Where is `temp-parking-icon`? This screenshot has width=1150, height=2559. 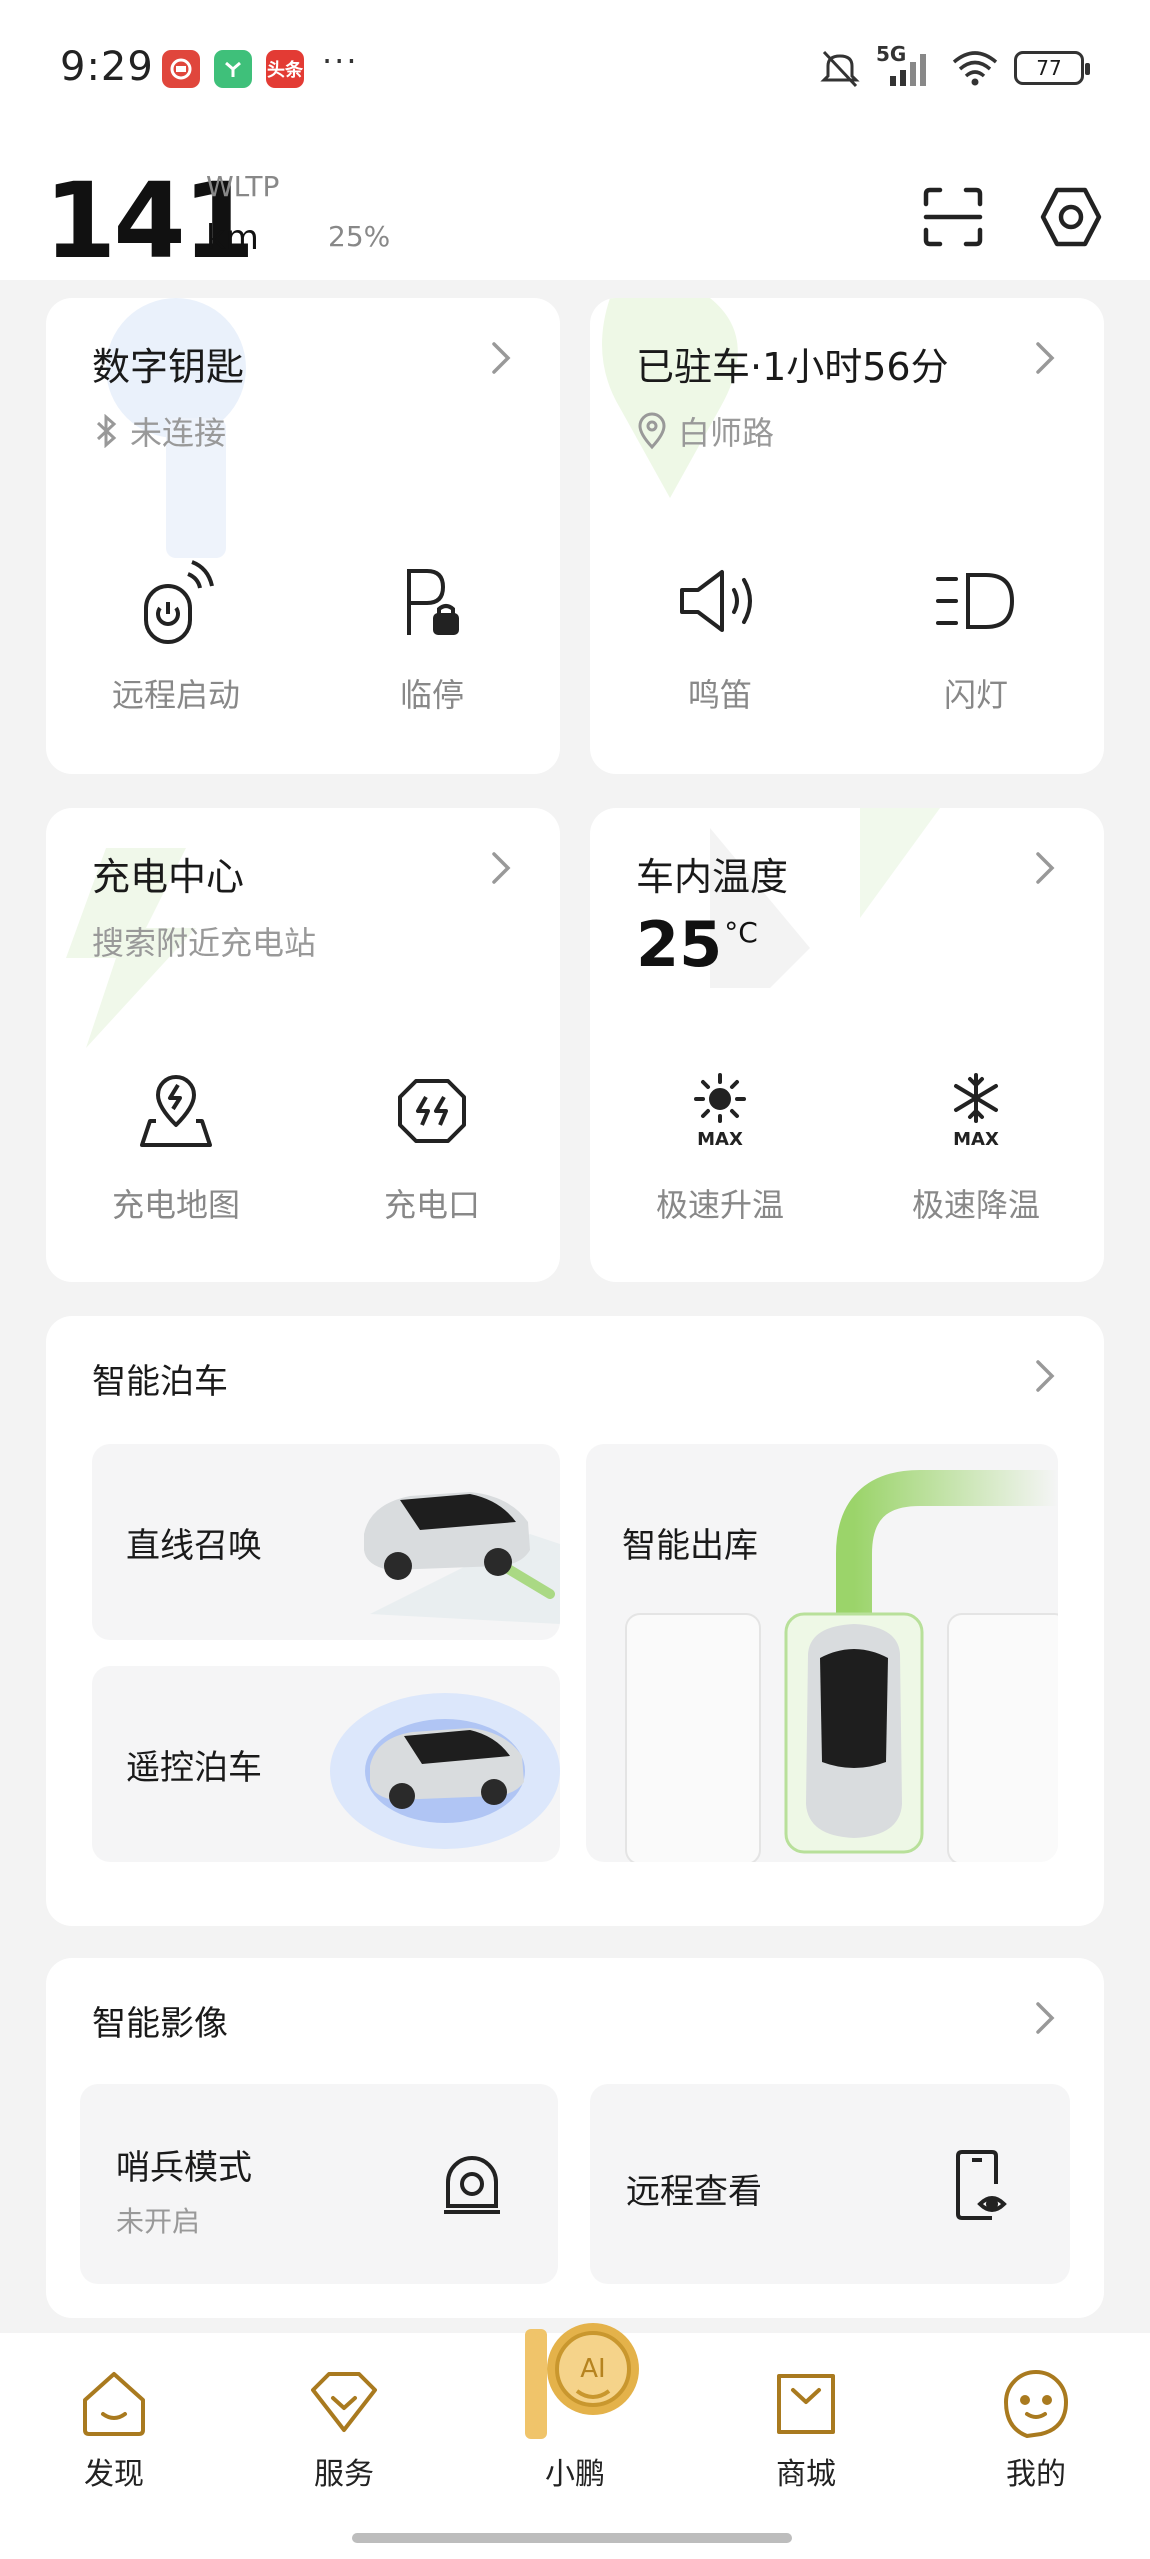 temp-parking-icon is located at coordinates (433, 602).